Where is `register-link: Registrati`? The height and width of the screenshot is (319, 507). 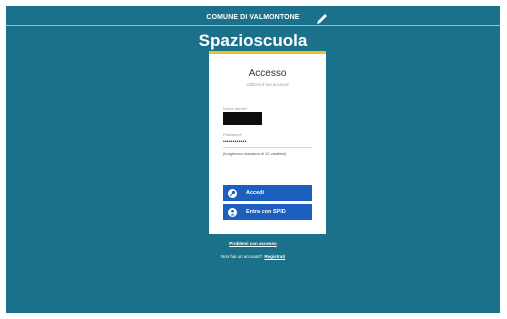 register-link: Registrati is located at coordinates (274, 256).